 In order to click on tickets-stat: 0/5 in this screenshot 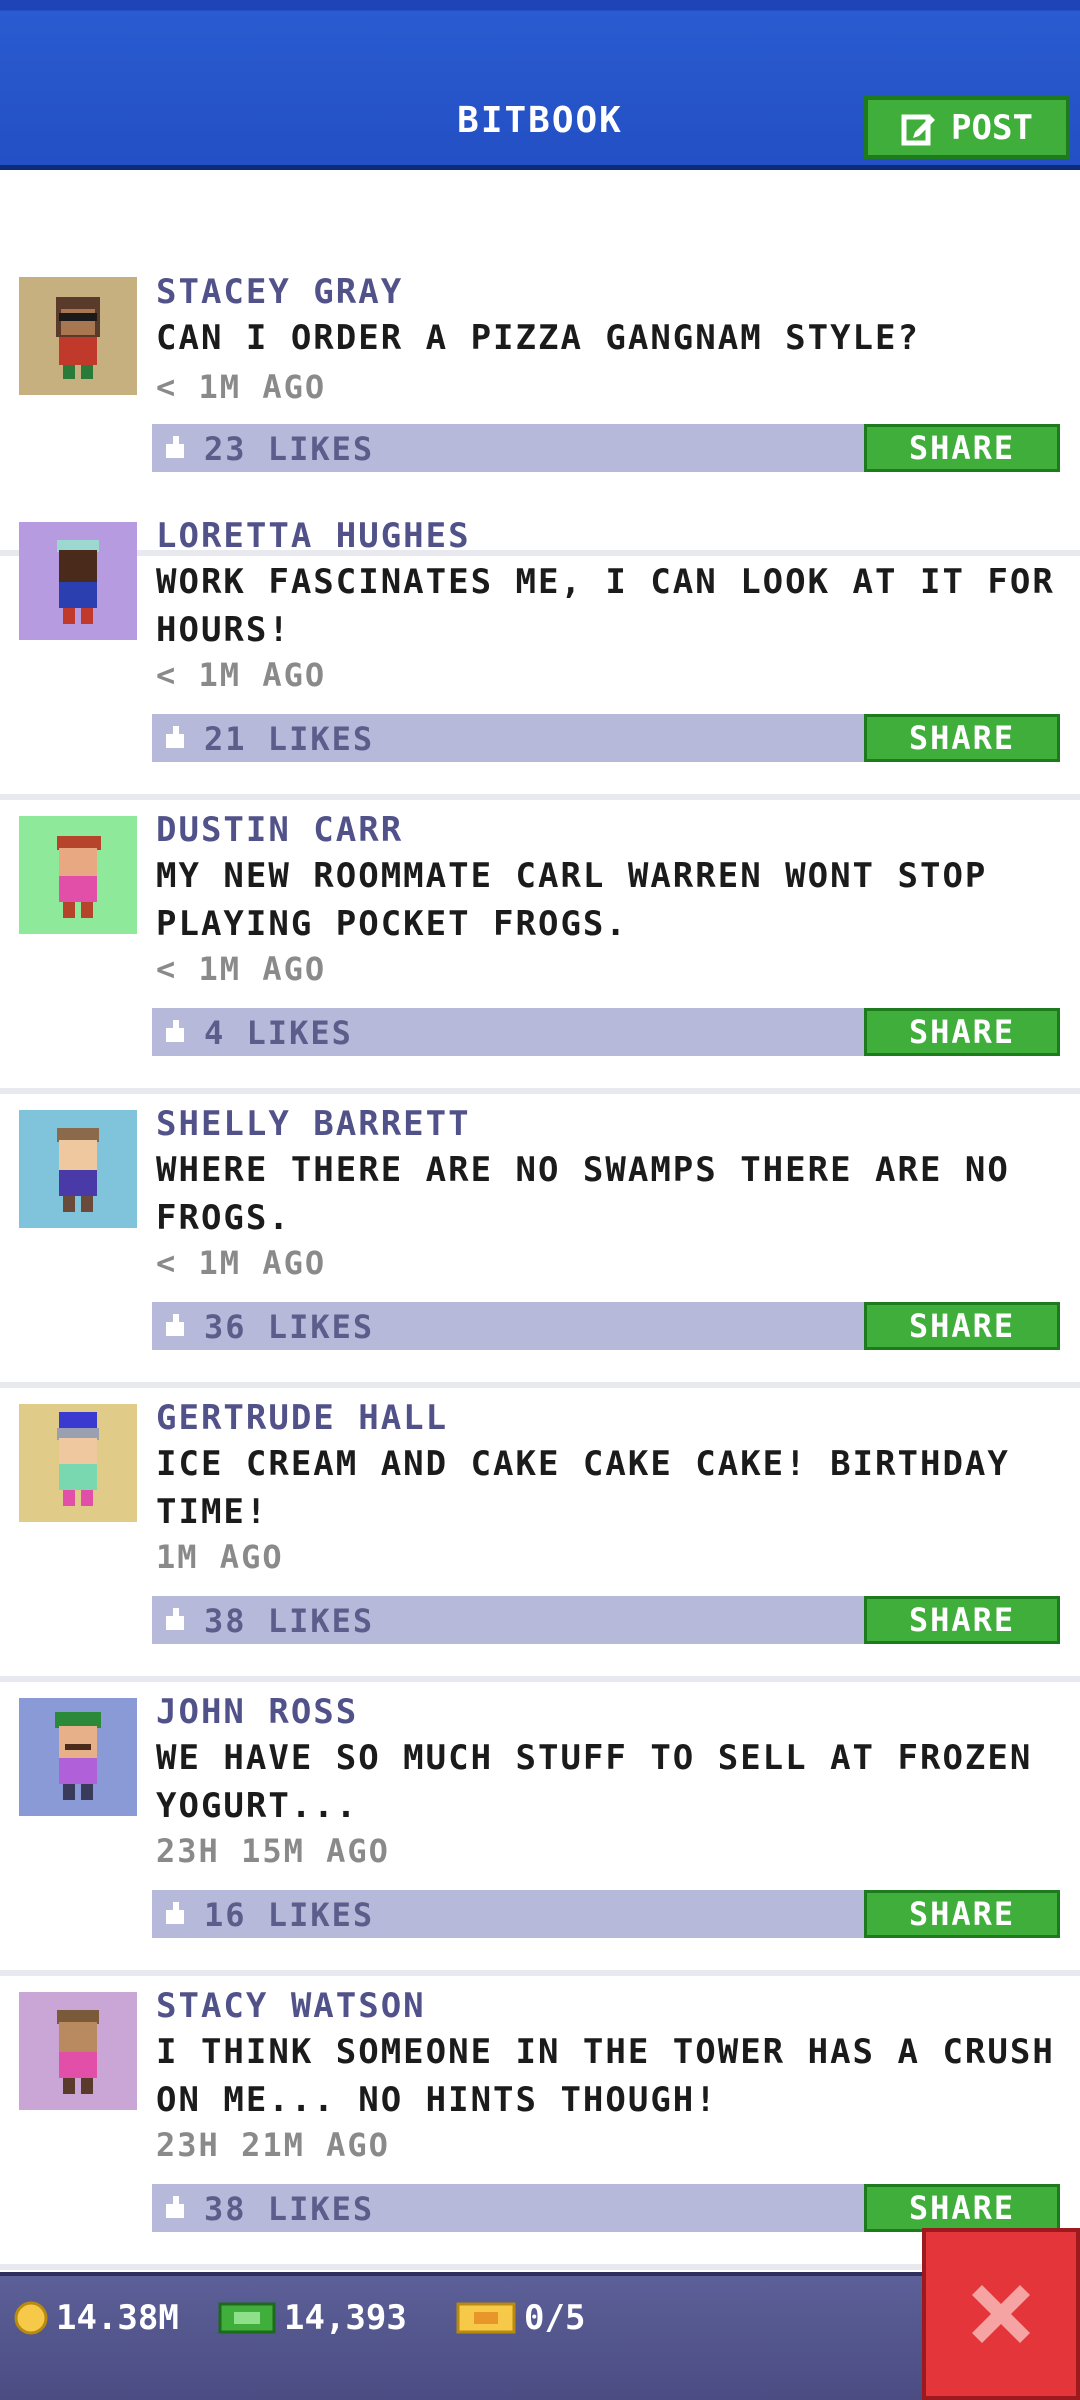, I will do `click(520, 2318)`.